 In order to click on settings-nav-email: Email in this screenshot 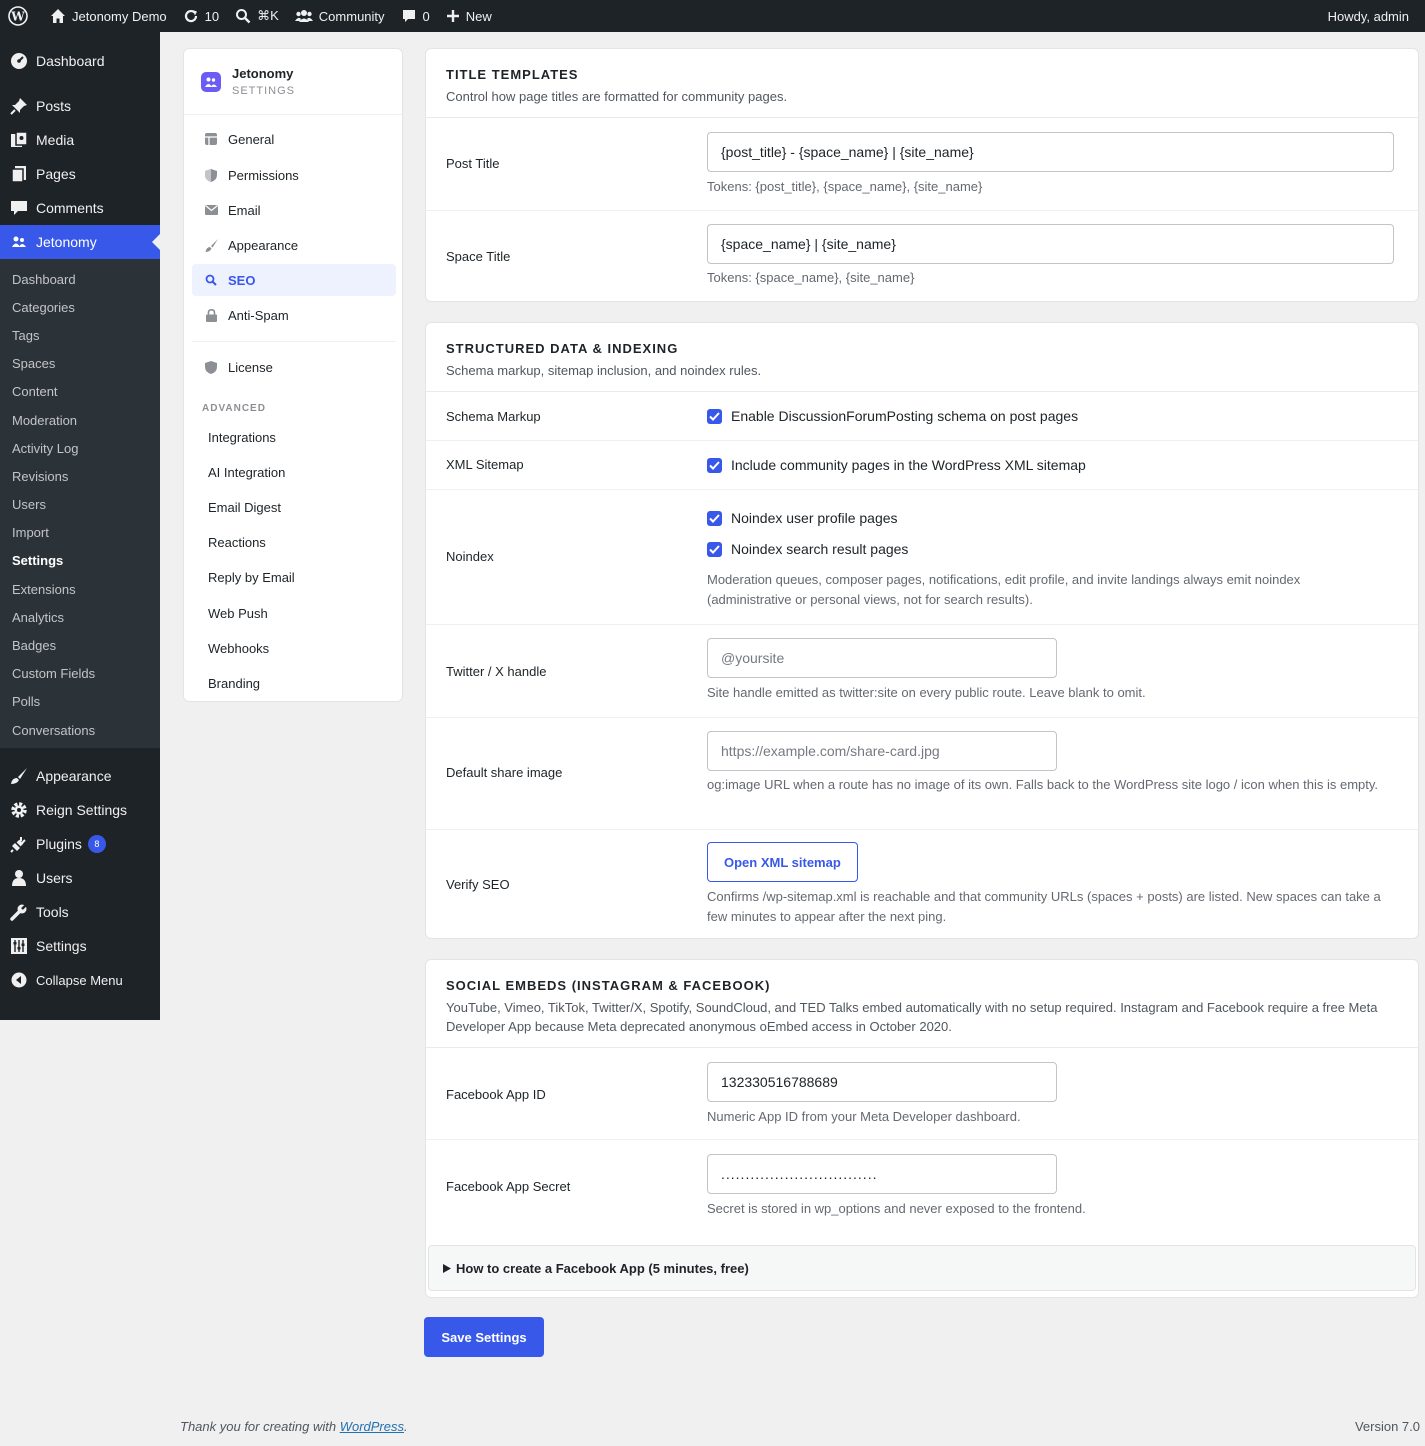, I will do `click(294, 210)`.